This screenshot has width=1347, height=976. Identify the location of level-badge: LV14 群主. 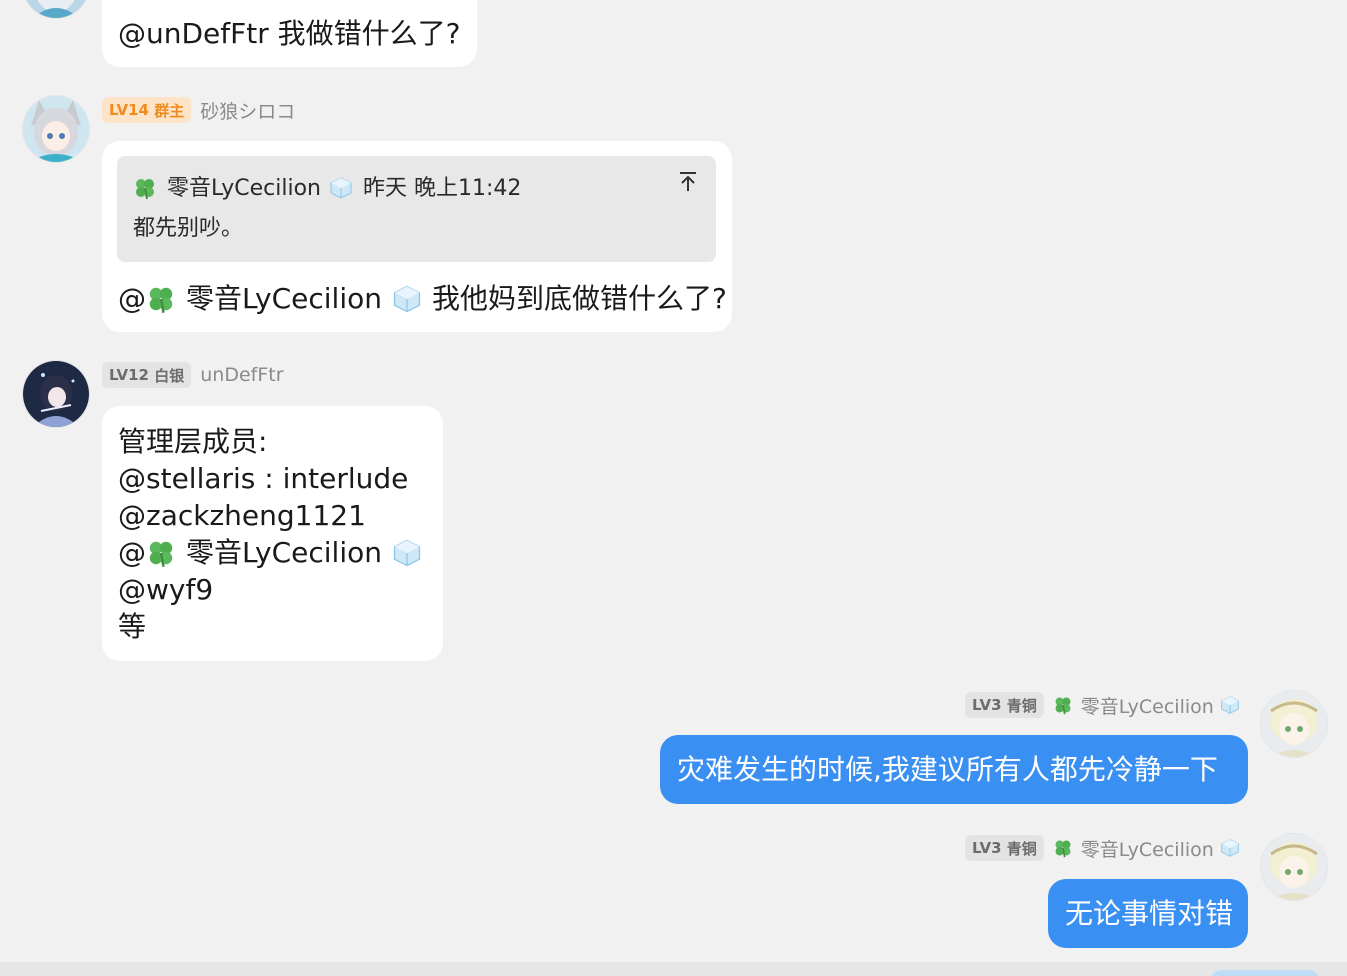
(147, 110).